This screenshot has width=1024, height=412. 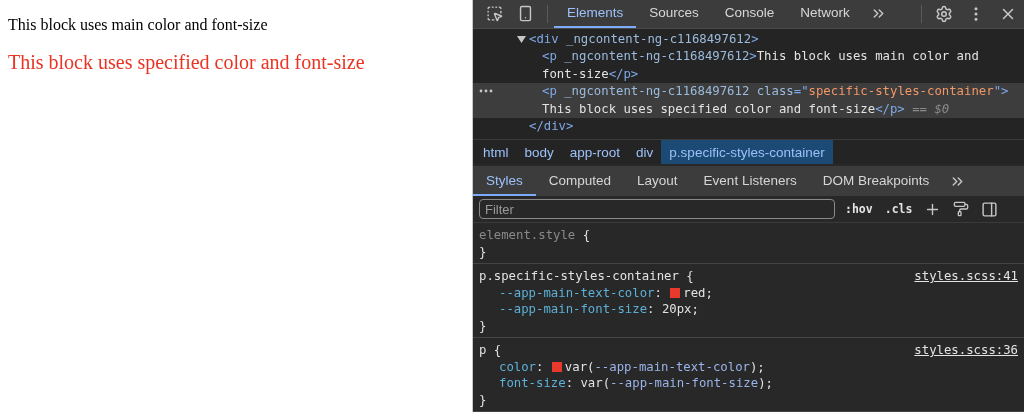 I want to click on rule-selector: element.style {, so click(x=535, y=235).